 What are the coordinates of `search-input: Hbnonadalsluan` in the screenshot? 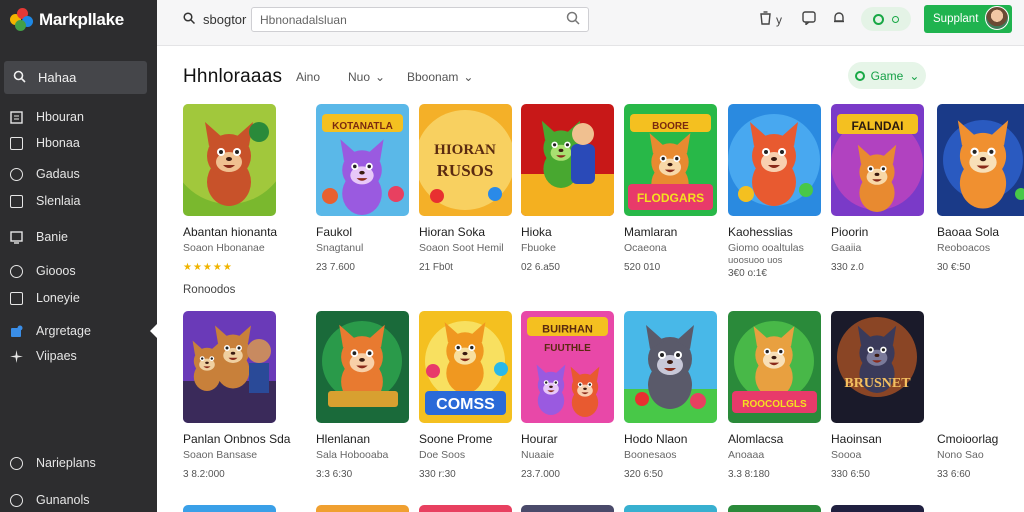 It's located at (420, 19).